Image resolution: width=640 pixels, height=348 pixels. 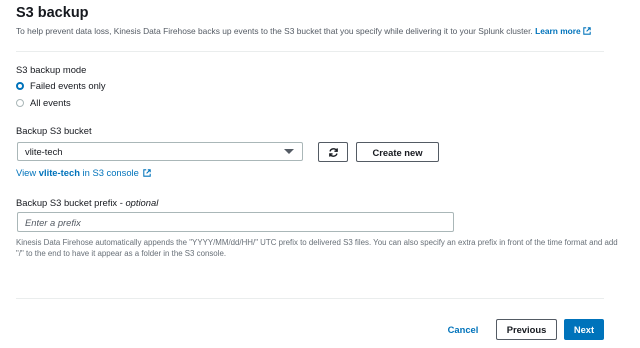 I want to click on radio-selected-icon, so click(x=20, y=85).